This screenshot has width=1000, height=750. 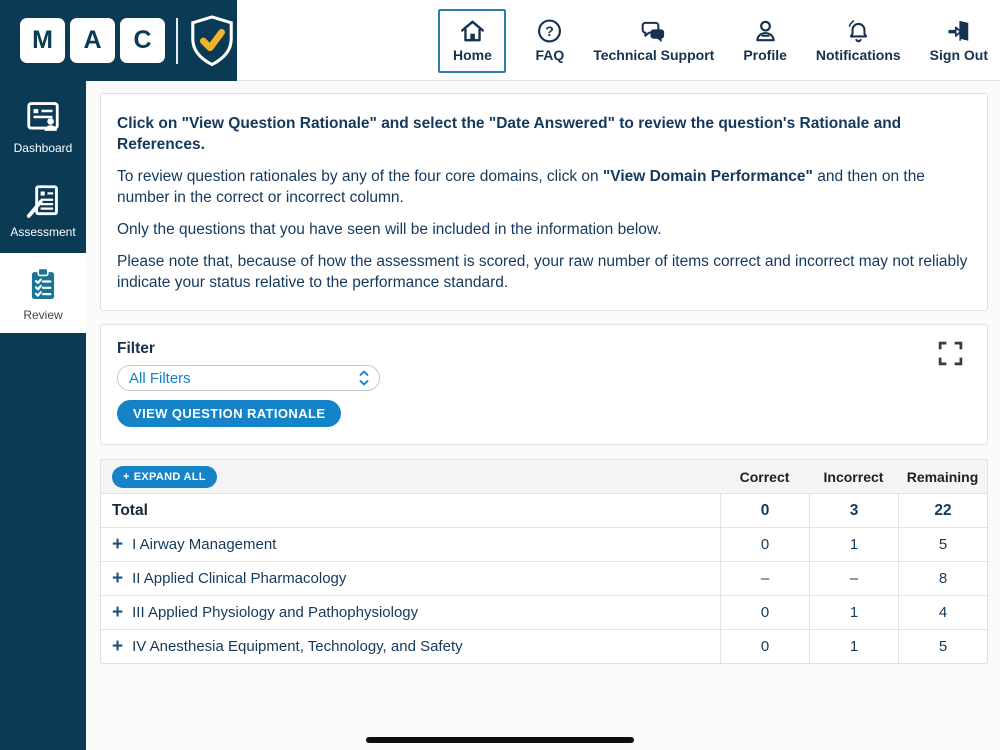 I want to click on logo-divider, so click(x=177, y=40).